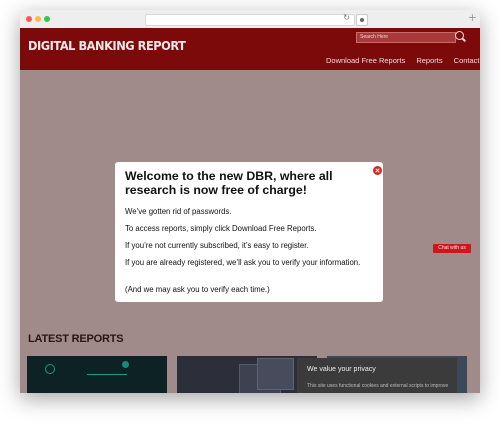  Describe the element at coordinates (29, 19) in the screenshot. I see `window-close-dot` at that location.